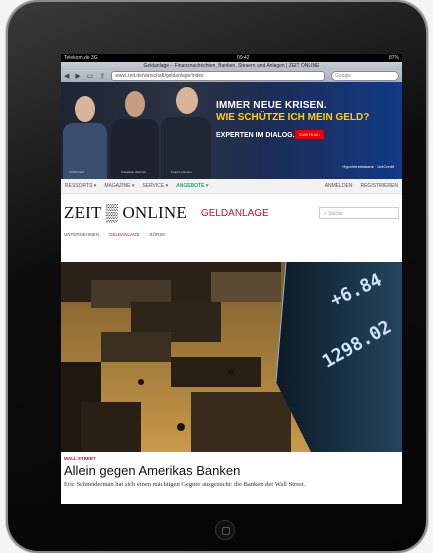 This screenshot has width=433, height=553. Describe the element at coordinates (231, 237) in the screenshot. I see `section-subnav: UNTERNEHMEN GELDANLAGE BÖRSE` at that location.